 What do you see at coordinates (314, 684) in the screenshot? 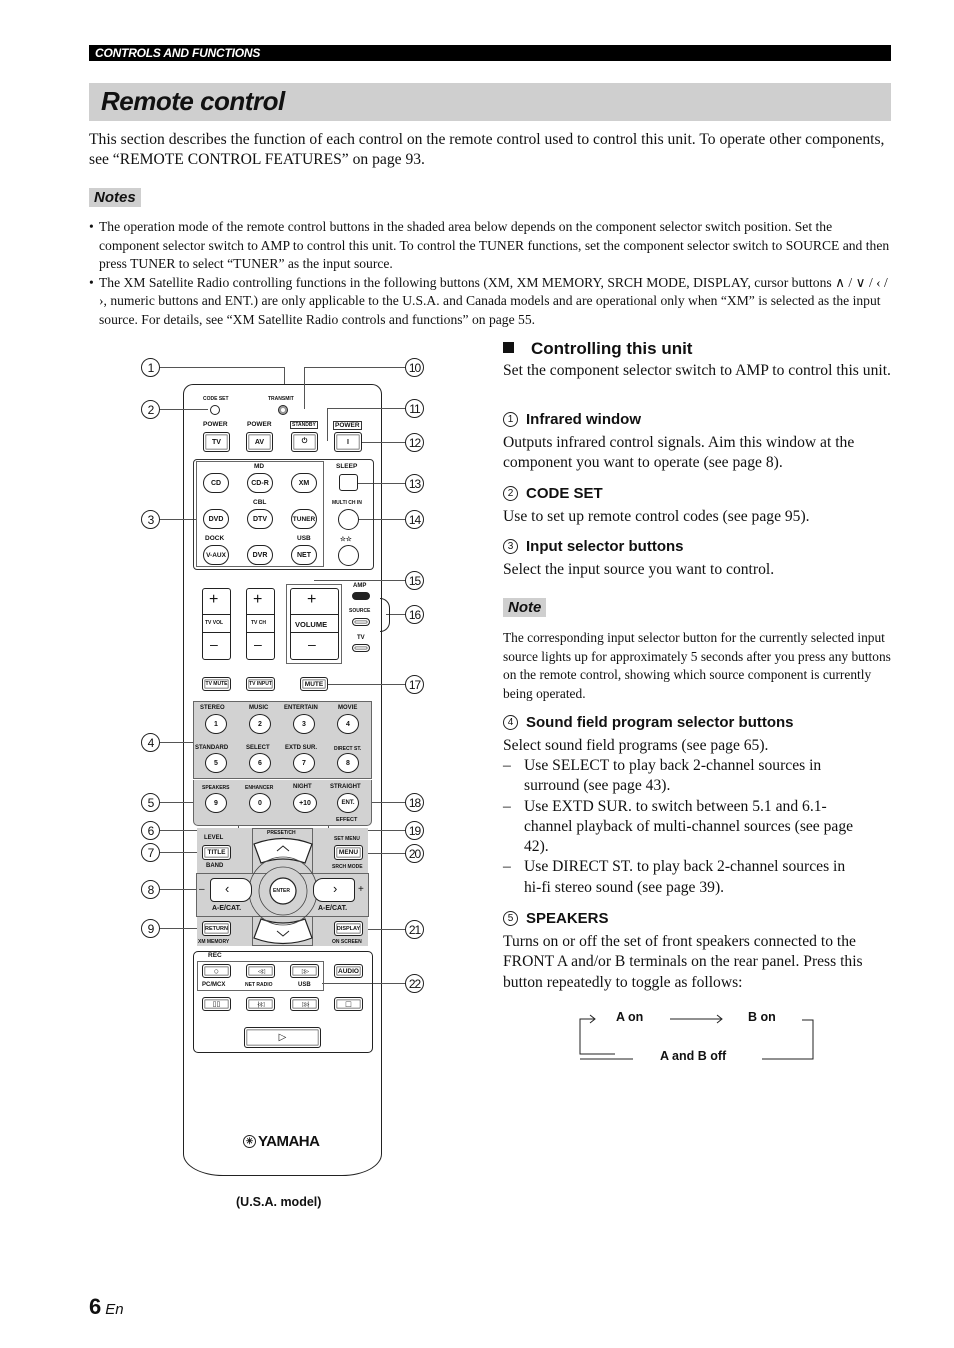
I see `mute-button: MUTE` at bounding box center [314, 684].